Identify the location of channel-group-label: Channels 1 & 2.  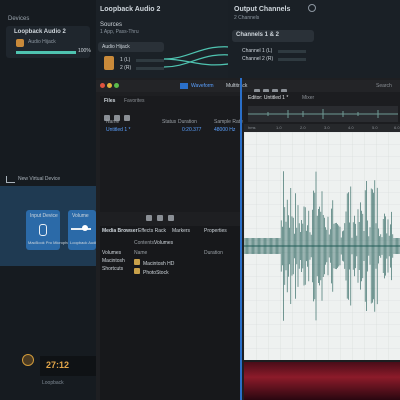
(258, 35).